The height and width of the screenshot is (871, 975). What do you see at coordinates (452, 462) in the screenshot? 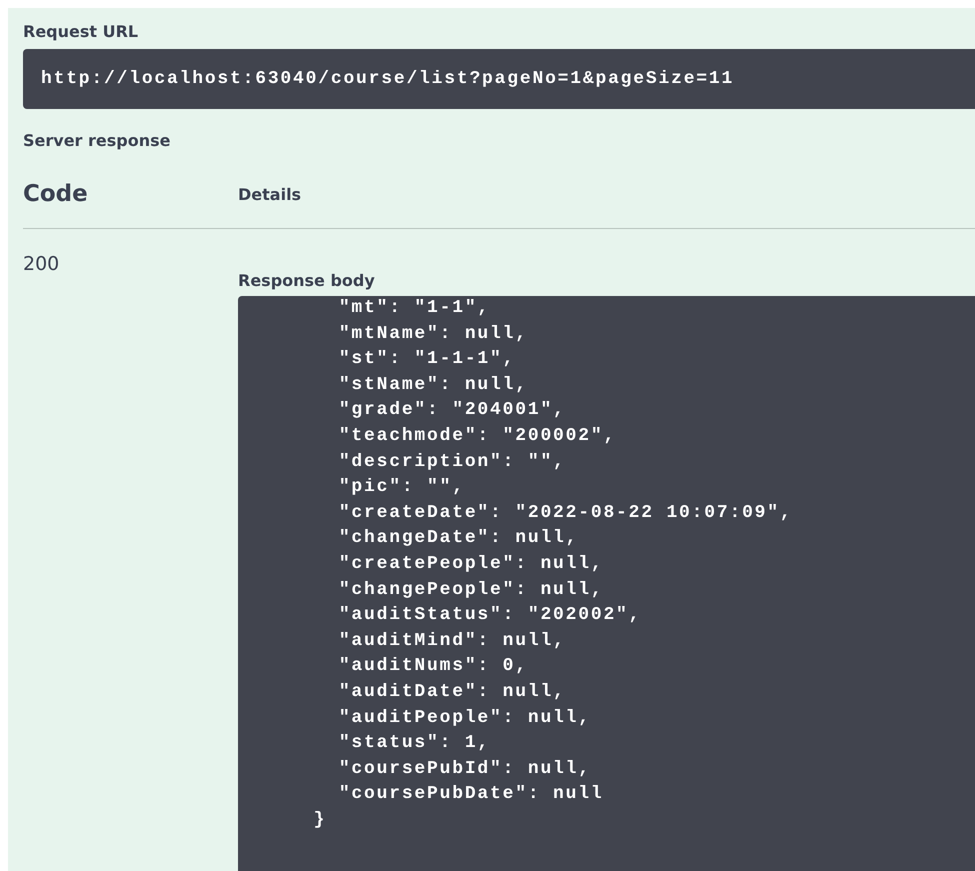
I see `code-line: "description": "",` at bounding box center [452, 462].